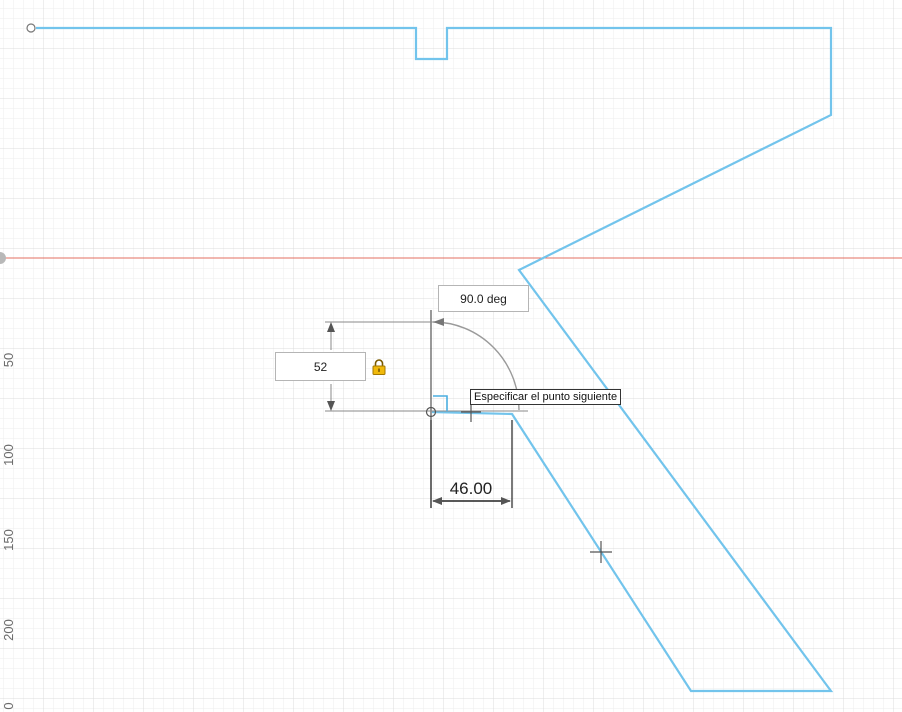  I want to click on lock-icon, so click(379, 367).